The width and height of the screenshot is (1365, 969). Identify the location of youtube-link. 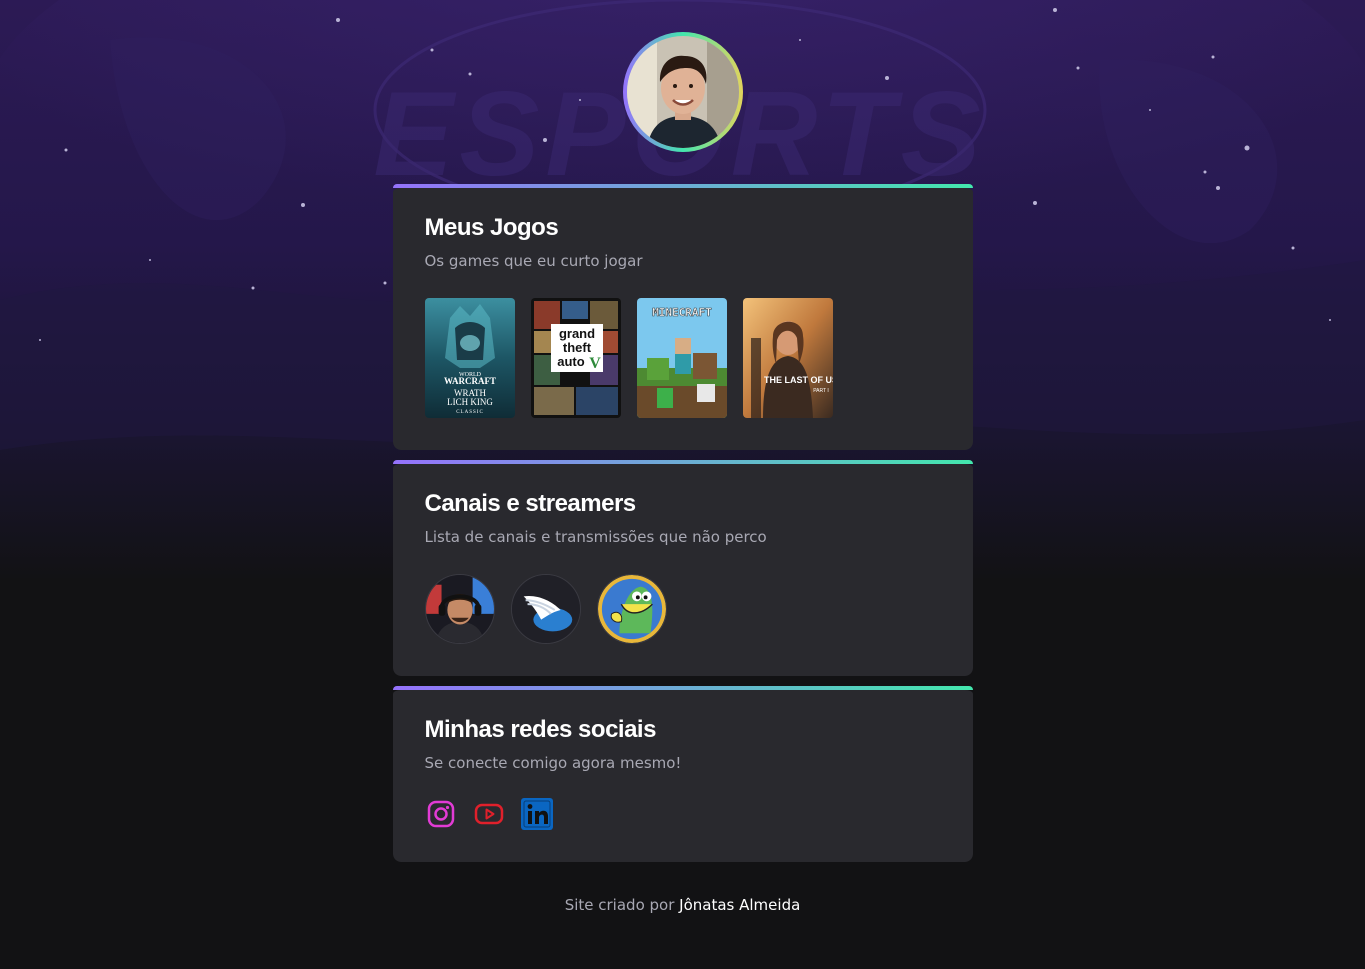
(489, 814).